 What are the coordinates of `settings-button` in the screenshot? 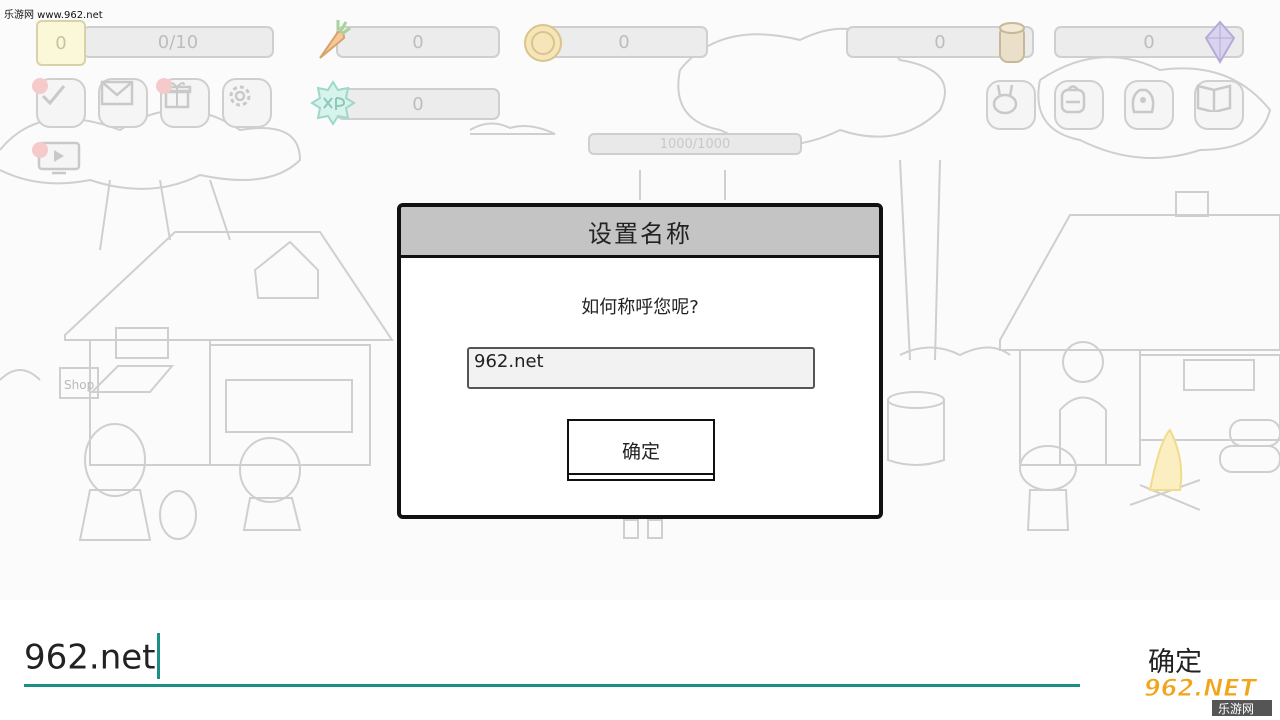 It's located at (247, 103).